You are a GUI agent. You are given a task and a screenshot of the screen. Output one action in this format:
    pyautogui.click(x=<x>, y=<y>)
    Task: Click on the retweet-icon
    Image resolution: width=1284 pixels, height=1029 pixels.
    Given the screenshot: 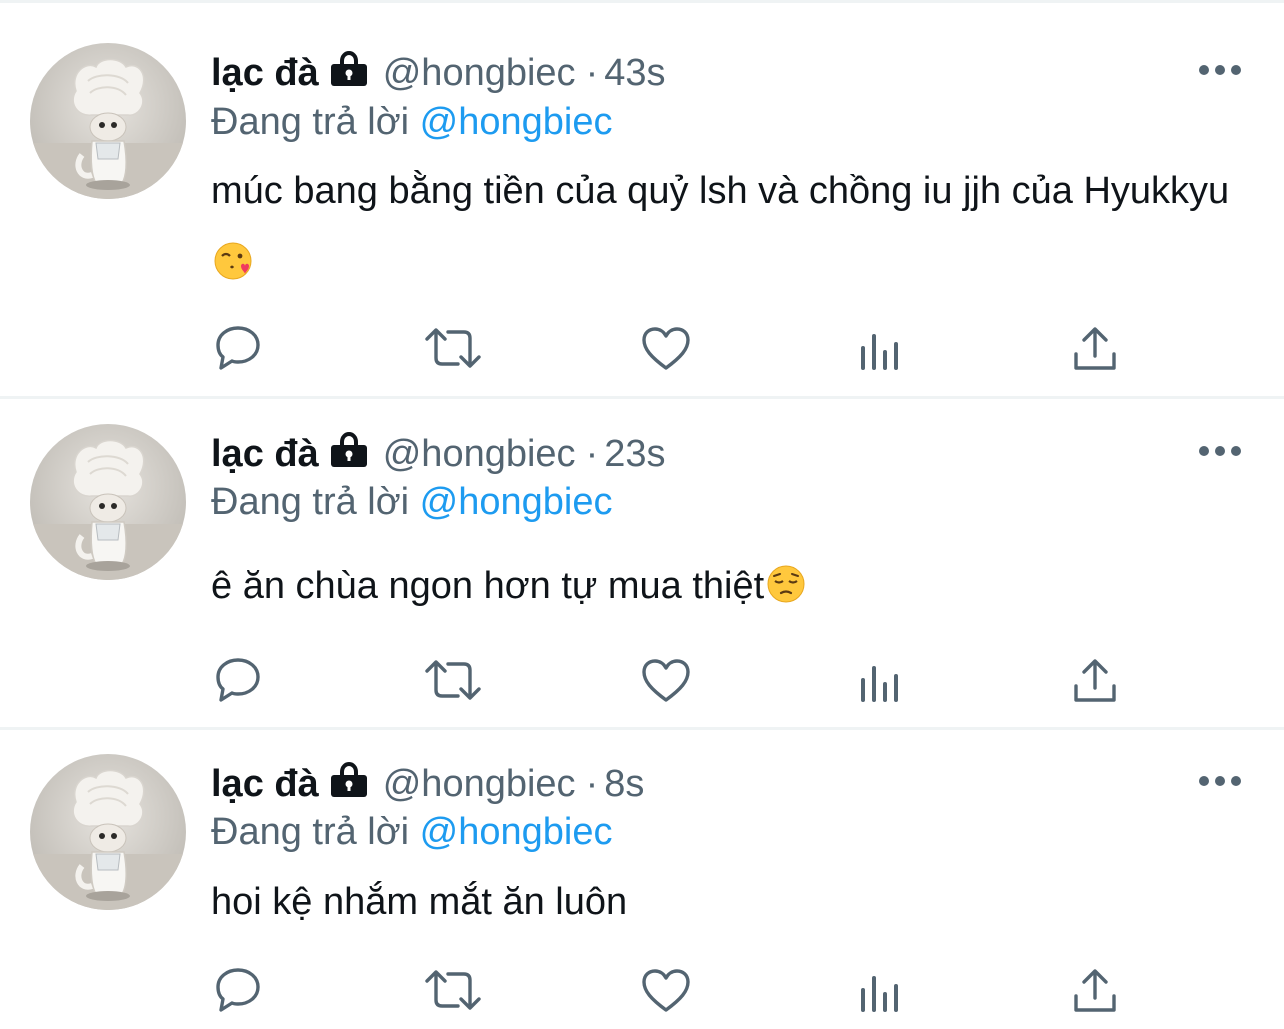 What is the action you would take?
    pyautogui.click(x=453, y=992)
    